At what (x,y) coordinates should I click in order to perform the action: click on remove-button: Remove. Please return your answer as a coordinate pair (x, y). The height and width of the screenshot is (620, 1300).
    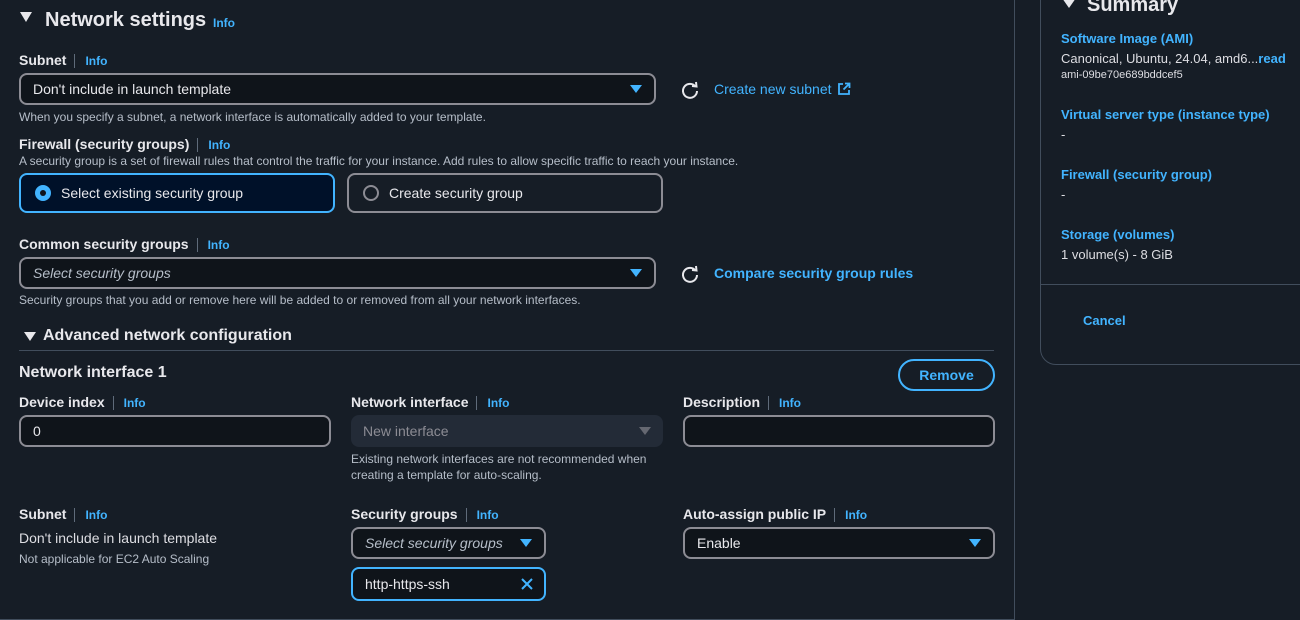
    Looking at the image, I should click on (946, 375).